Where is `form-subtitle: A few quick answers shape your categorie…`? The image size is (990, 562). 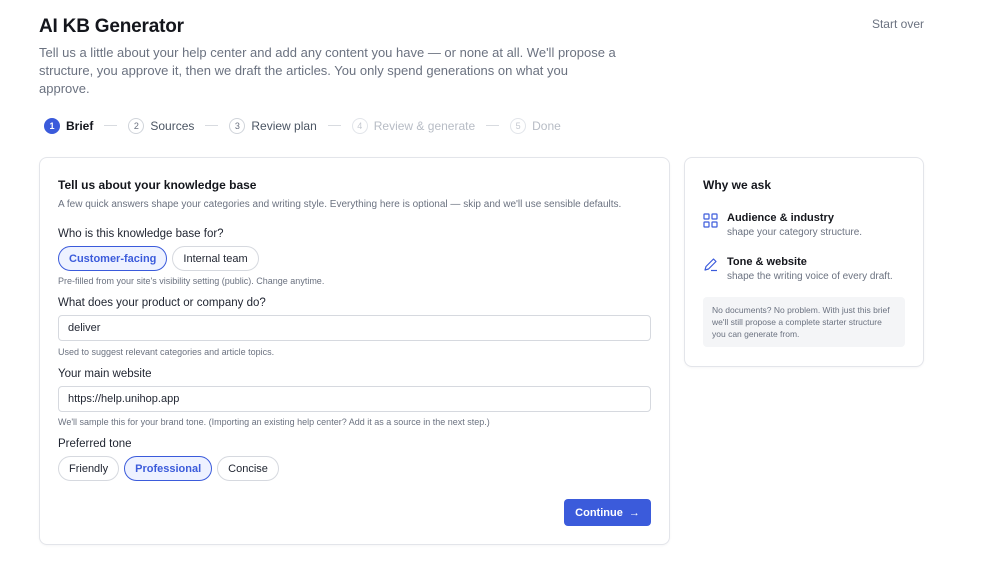
form-subtitle: A few quick answers shape your categorie… is located at coordinates (340, 204).